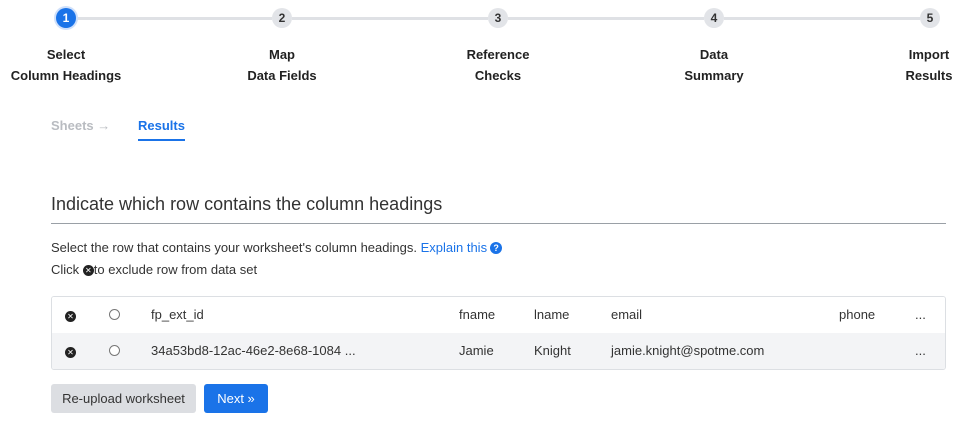 Image resolution: width=962 pixels, height=428 pixels. Describe the element at coordinates (66, 75) in the screenshot. I see `step-1-label-line2: Column Headings` at that location.